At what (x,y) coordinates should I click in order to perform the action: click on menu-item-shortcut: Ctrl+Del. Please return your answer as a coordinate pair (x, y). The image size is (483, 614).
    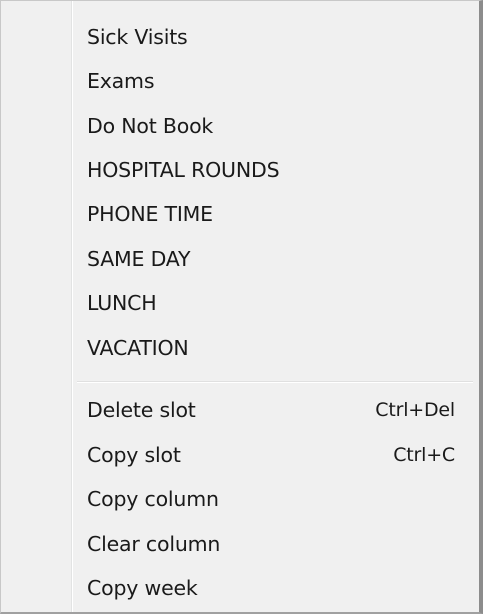
    Looking at the image, I should click on (415, 410).